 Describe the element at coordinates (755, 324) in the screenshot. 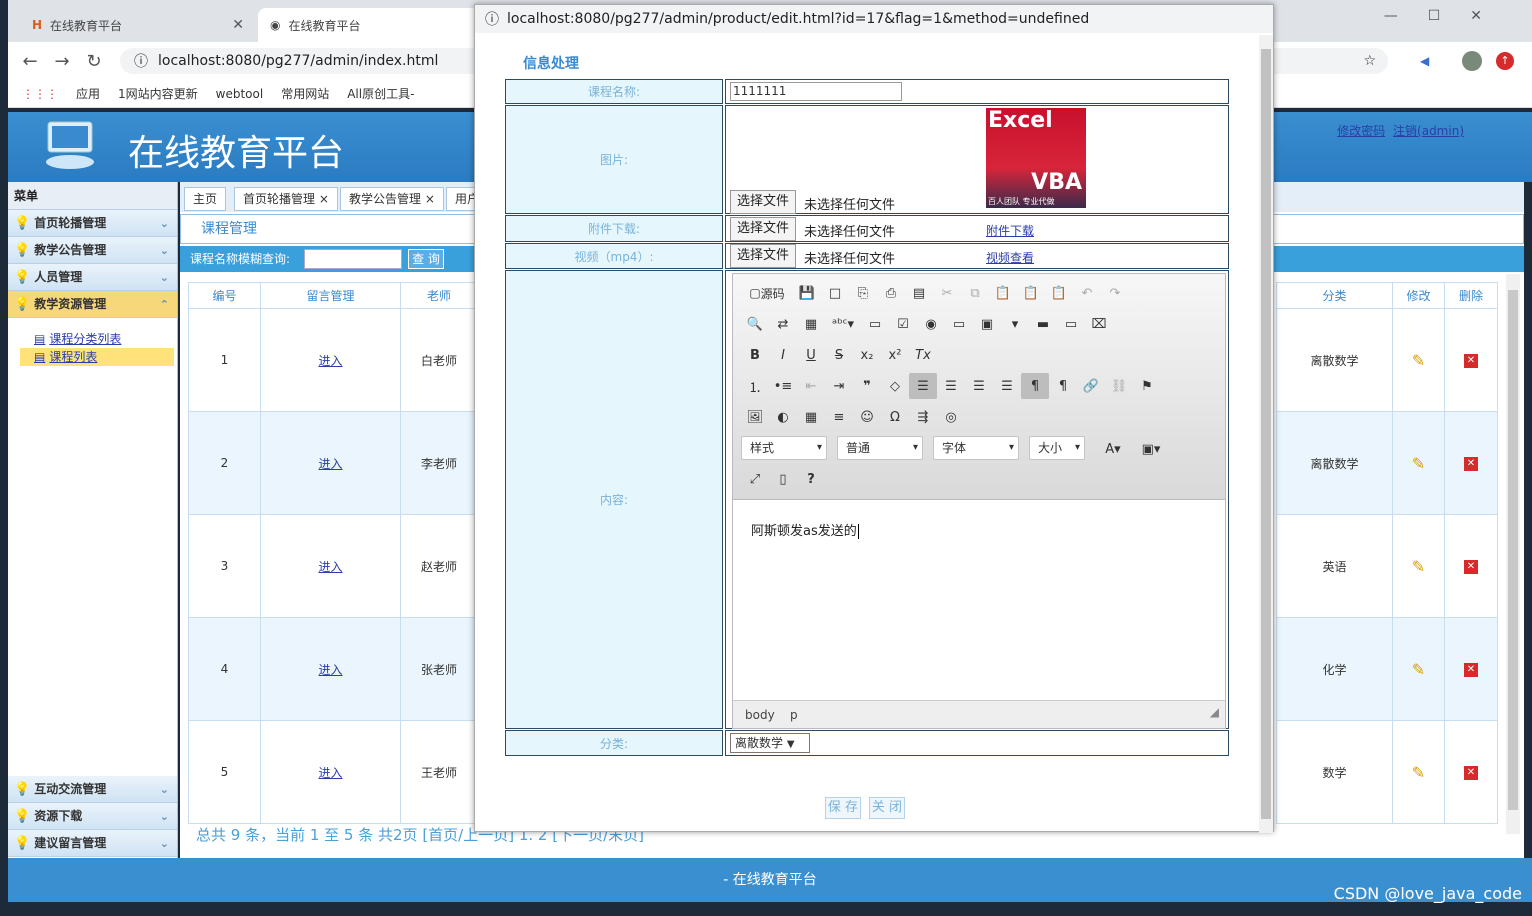

I see `find-icon: 🔍` at that location.